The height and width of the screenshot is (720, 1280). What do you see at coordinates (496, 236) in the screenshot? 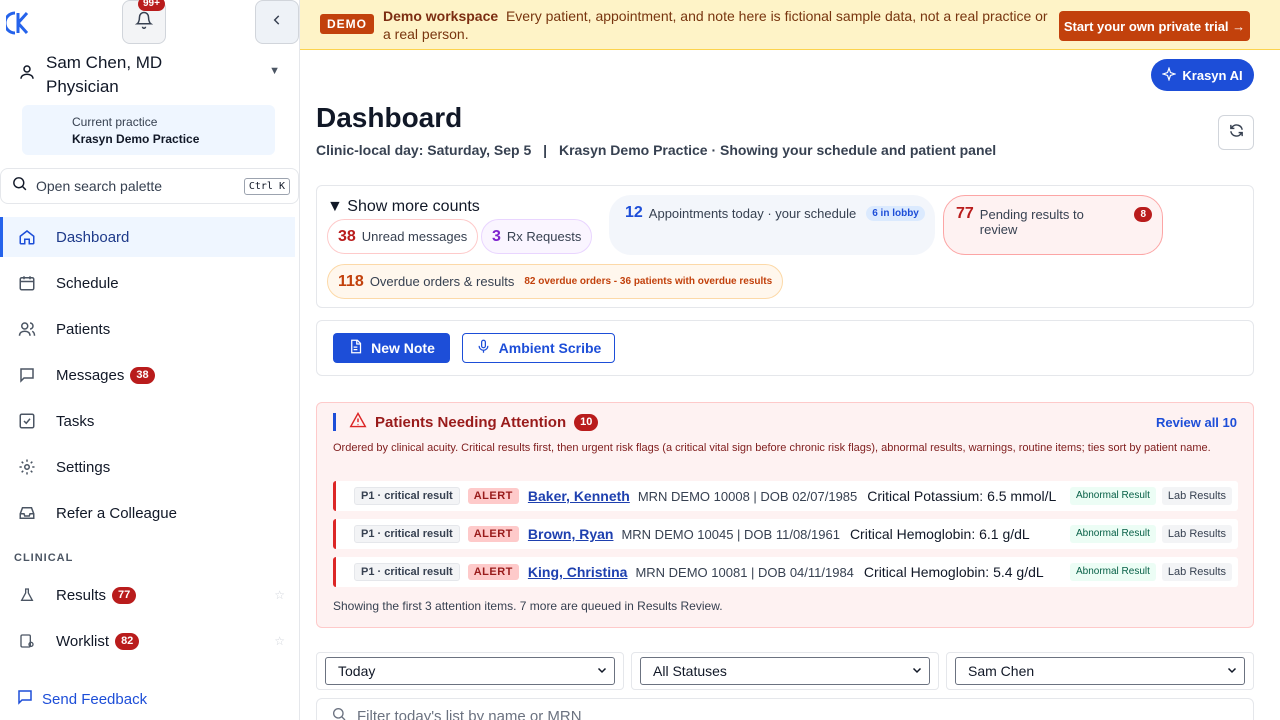
I see `count-number: 3` at bounding box center [496, 236].